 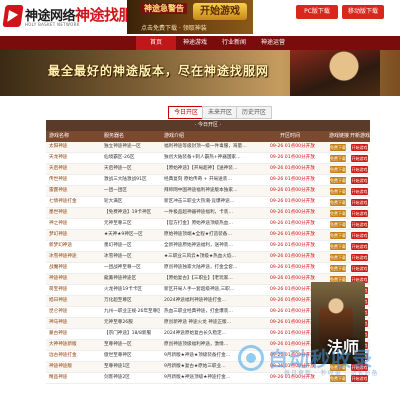 What do you see at coordinates (118, 168) in the screenshot?
I see `server-name: 天启神途一区` at bounding box center [118, 168].